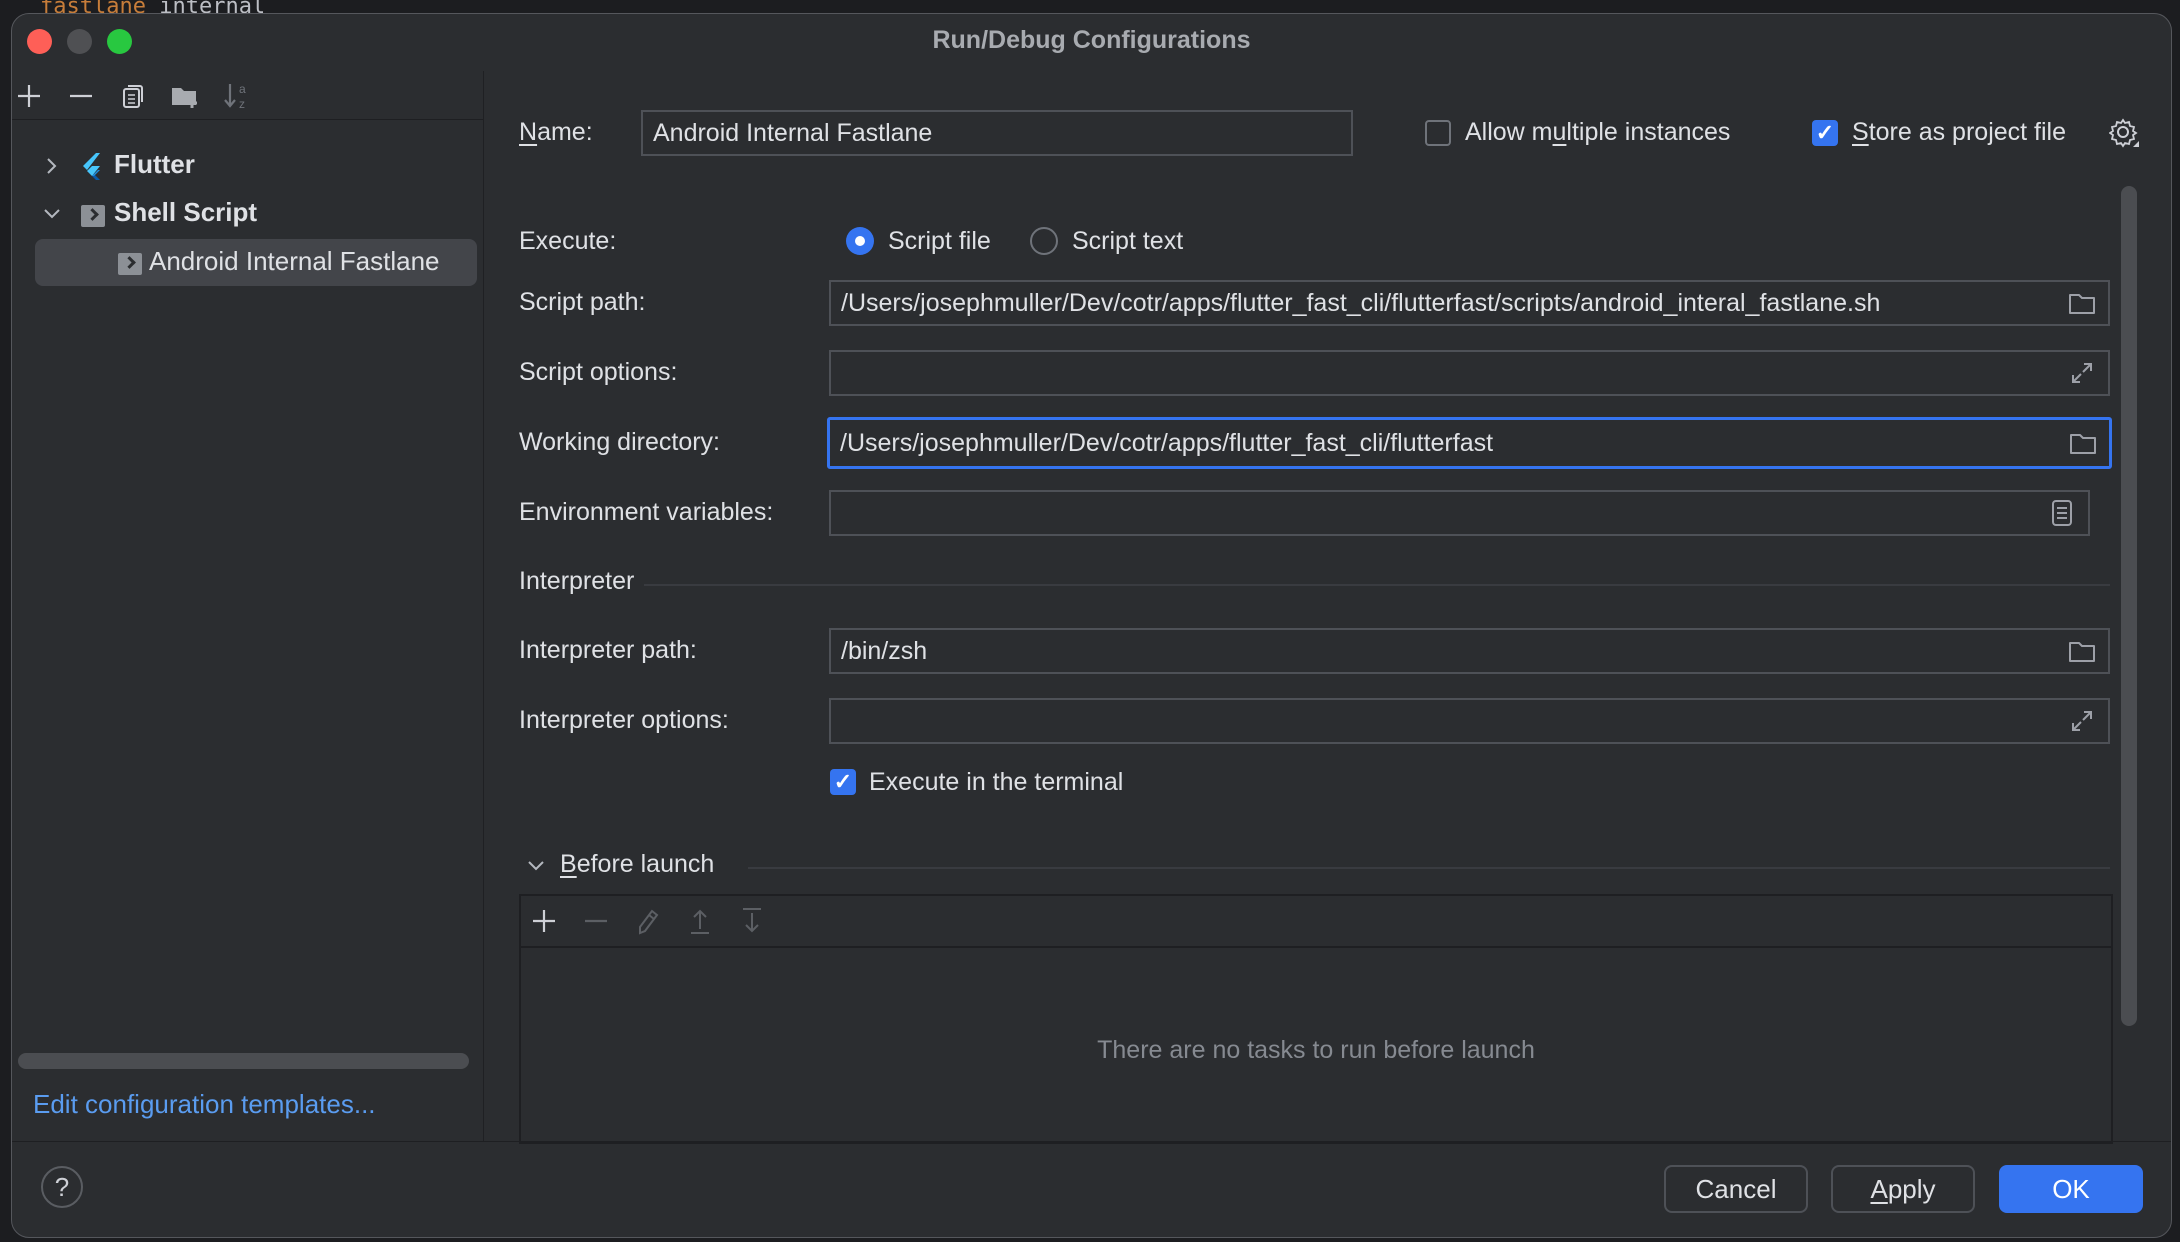 Image resolution: width=2180 pixels, height=1242 pixels. I want to click on gear-icon, so click(2123, 135).